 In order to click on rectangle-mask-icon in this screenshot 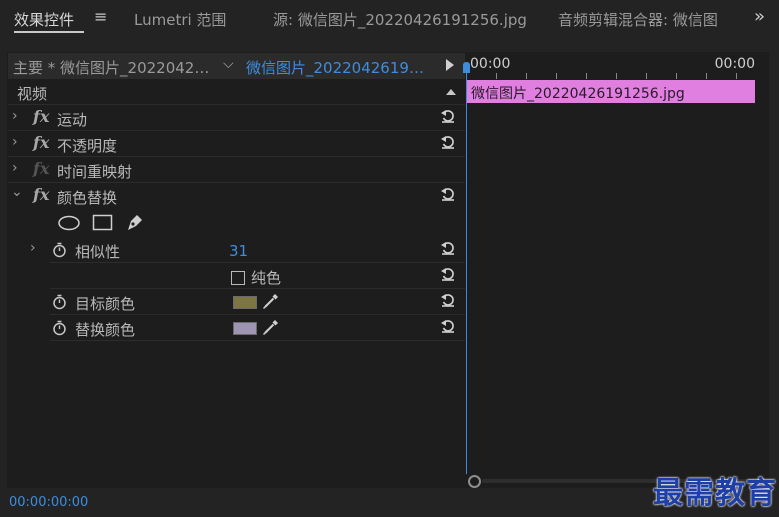, I will do `click(103, 223)`.